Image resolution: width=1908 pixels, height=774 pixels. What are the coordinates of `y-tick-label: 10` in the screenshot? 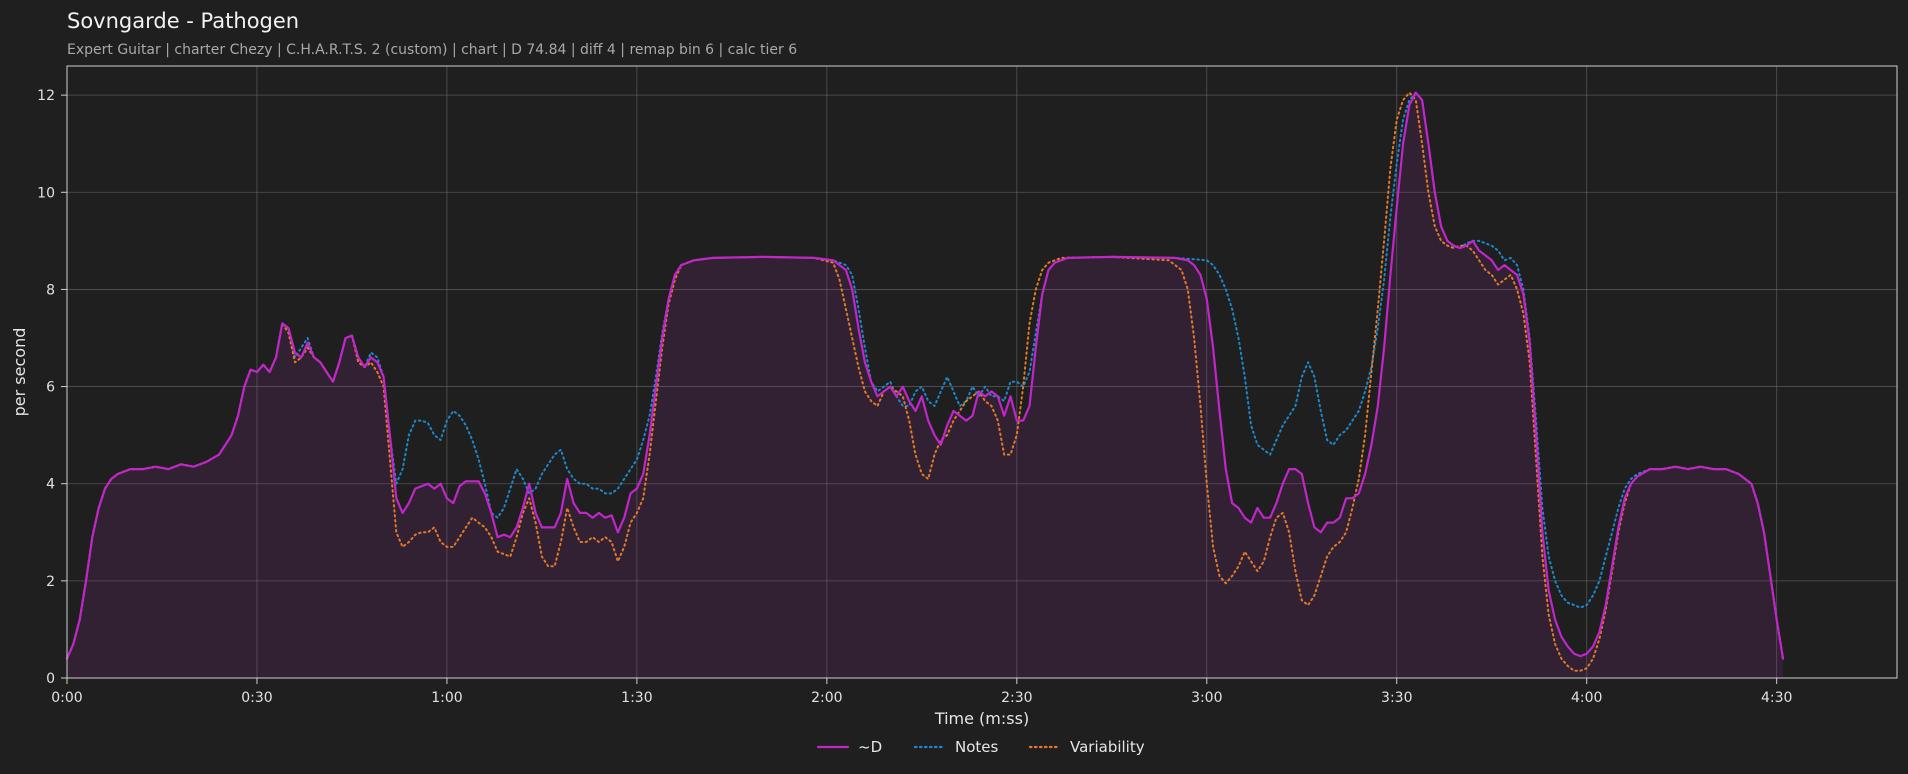 It's located at (46, 193).